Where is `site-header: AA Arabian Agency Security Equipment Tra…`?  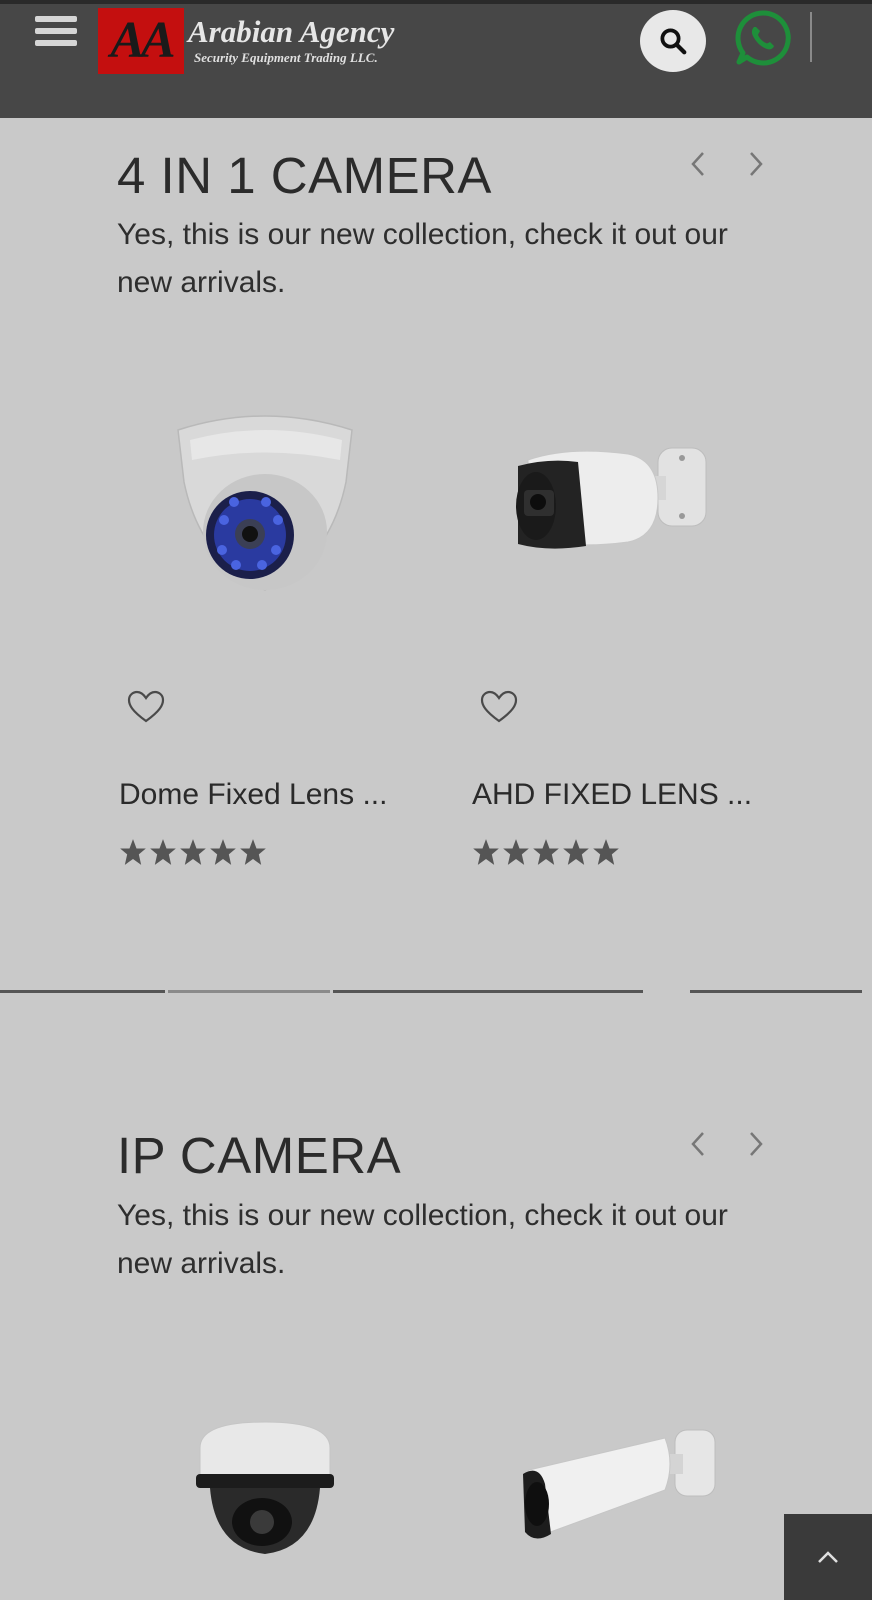
site-header: AA Arabian Agency Security Equipment Tra… is located at coordinates (436, 59).